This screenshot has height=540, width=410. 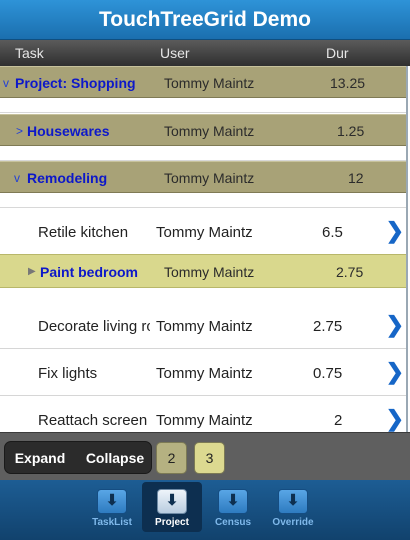 I want to click on tab-project: ⬇ Project, so click(x=172, y=507).